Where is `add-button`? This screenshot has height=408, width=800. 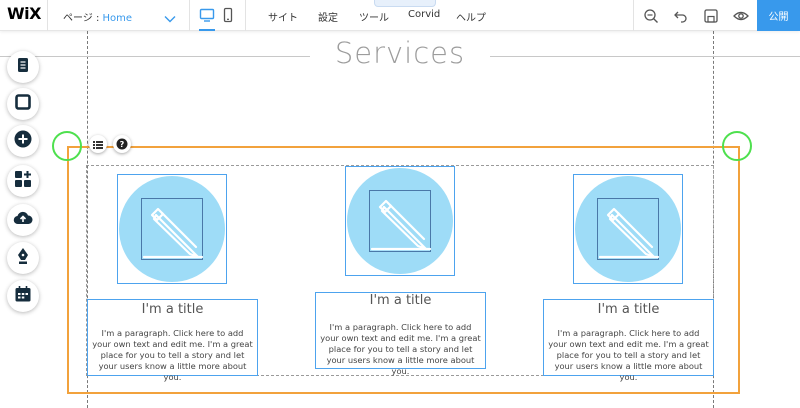
add-button is located at coordinates (23, 141).